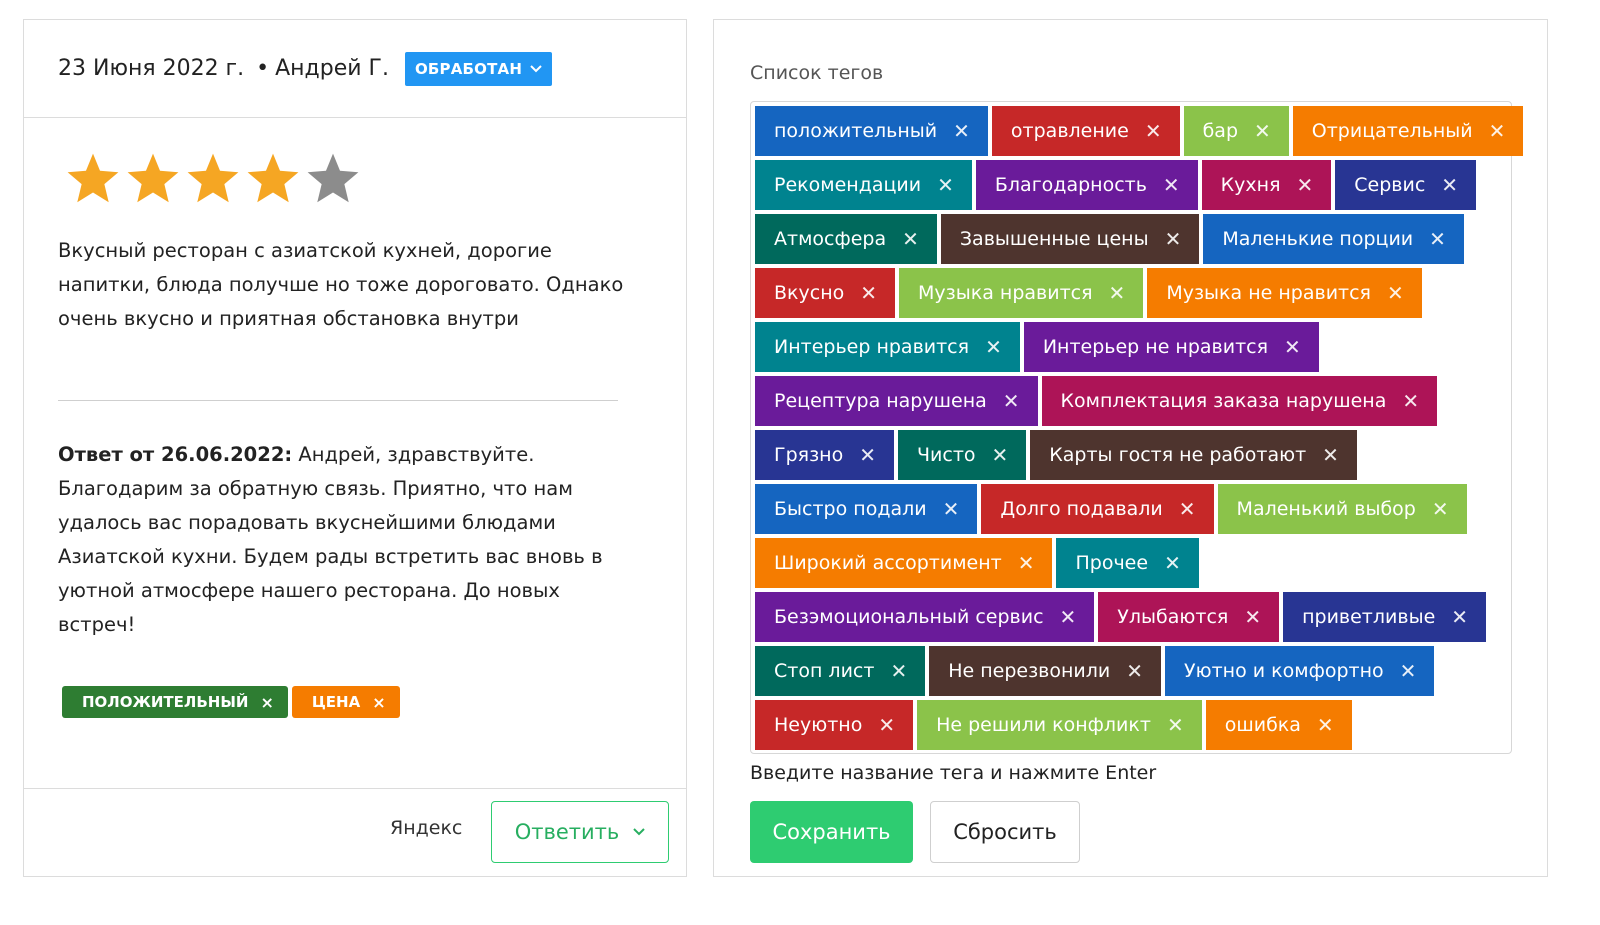 The width and height of the screenshot is (1600, 925). I want to click on tag-chip: Не решили конфликт ✕, so click(1059, 725).